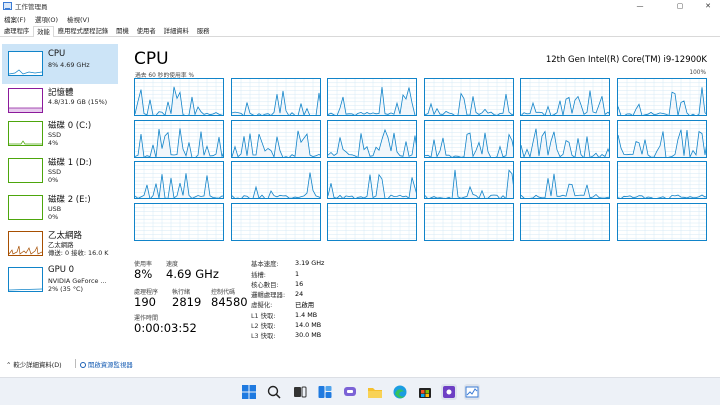 This screenshot has width=720, height=405. I want to click on sidebar-item-label: GPU 0, so click(61, 270).